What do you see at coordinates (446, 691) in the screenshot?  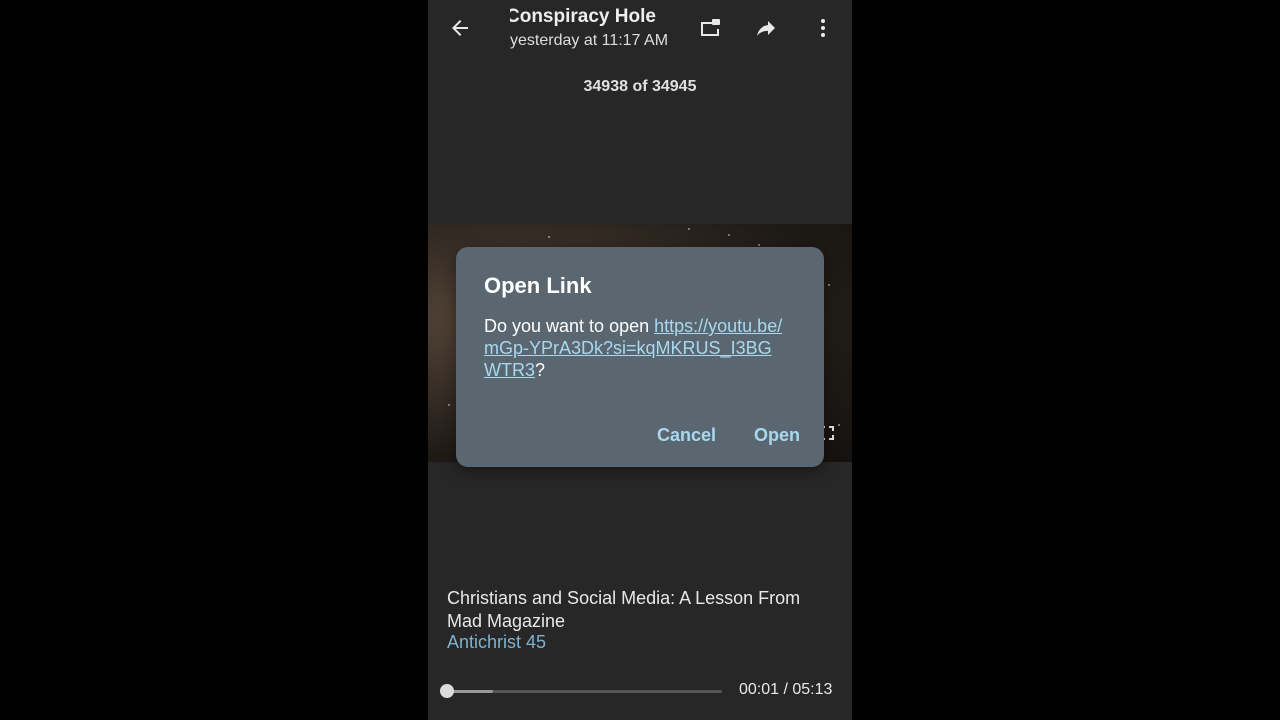 I see `seek-bar-thumb` at bounding box center [446, 691].